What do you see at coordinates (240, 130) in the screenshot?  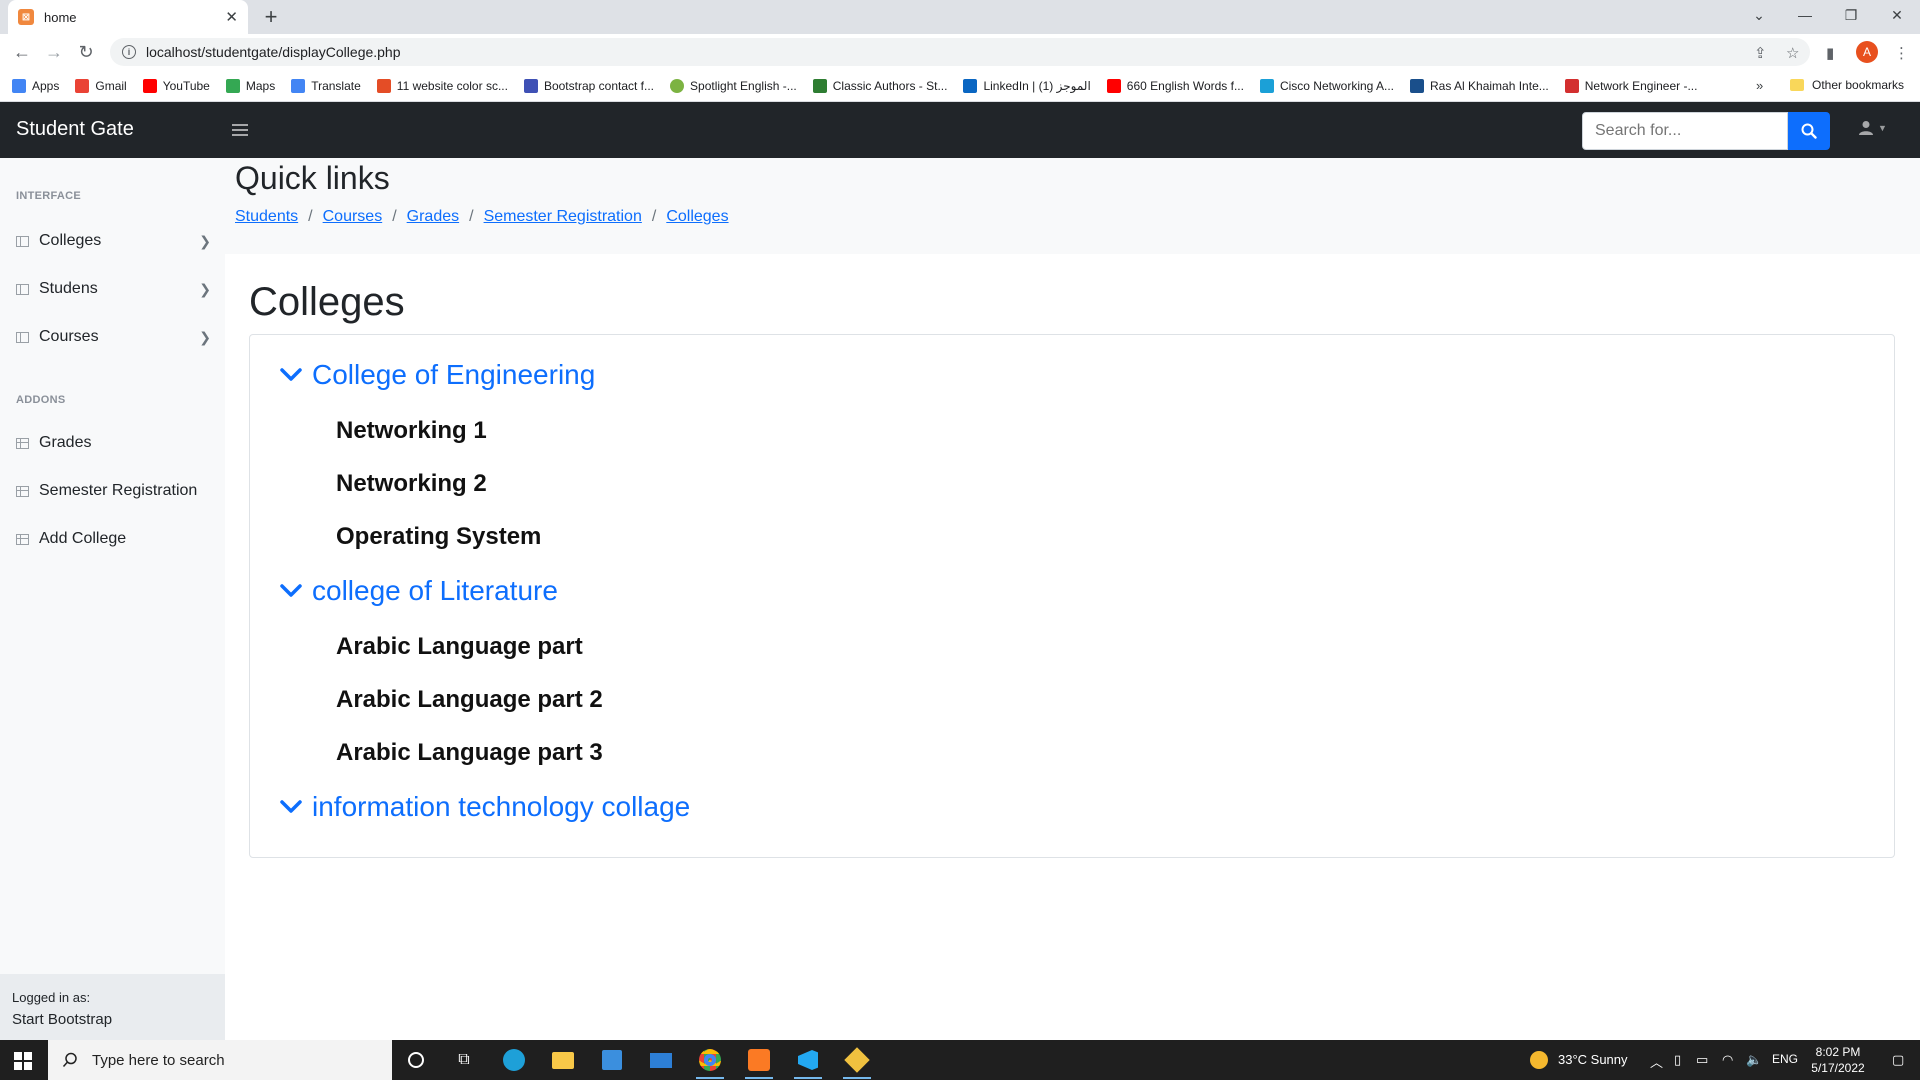 I see `sidebar-toggle-icon` at bounding box center [240, 130].